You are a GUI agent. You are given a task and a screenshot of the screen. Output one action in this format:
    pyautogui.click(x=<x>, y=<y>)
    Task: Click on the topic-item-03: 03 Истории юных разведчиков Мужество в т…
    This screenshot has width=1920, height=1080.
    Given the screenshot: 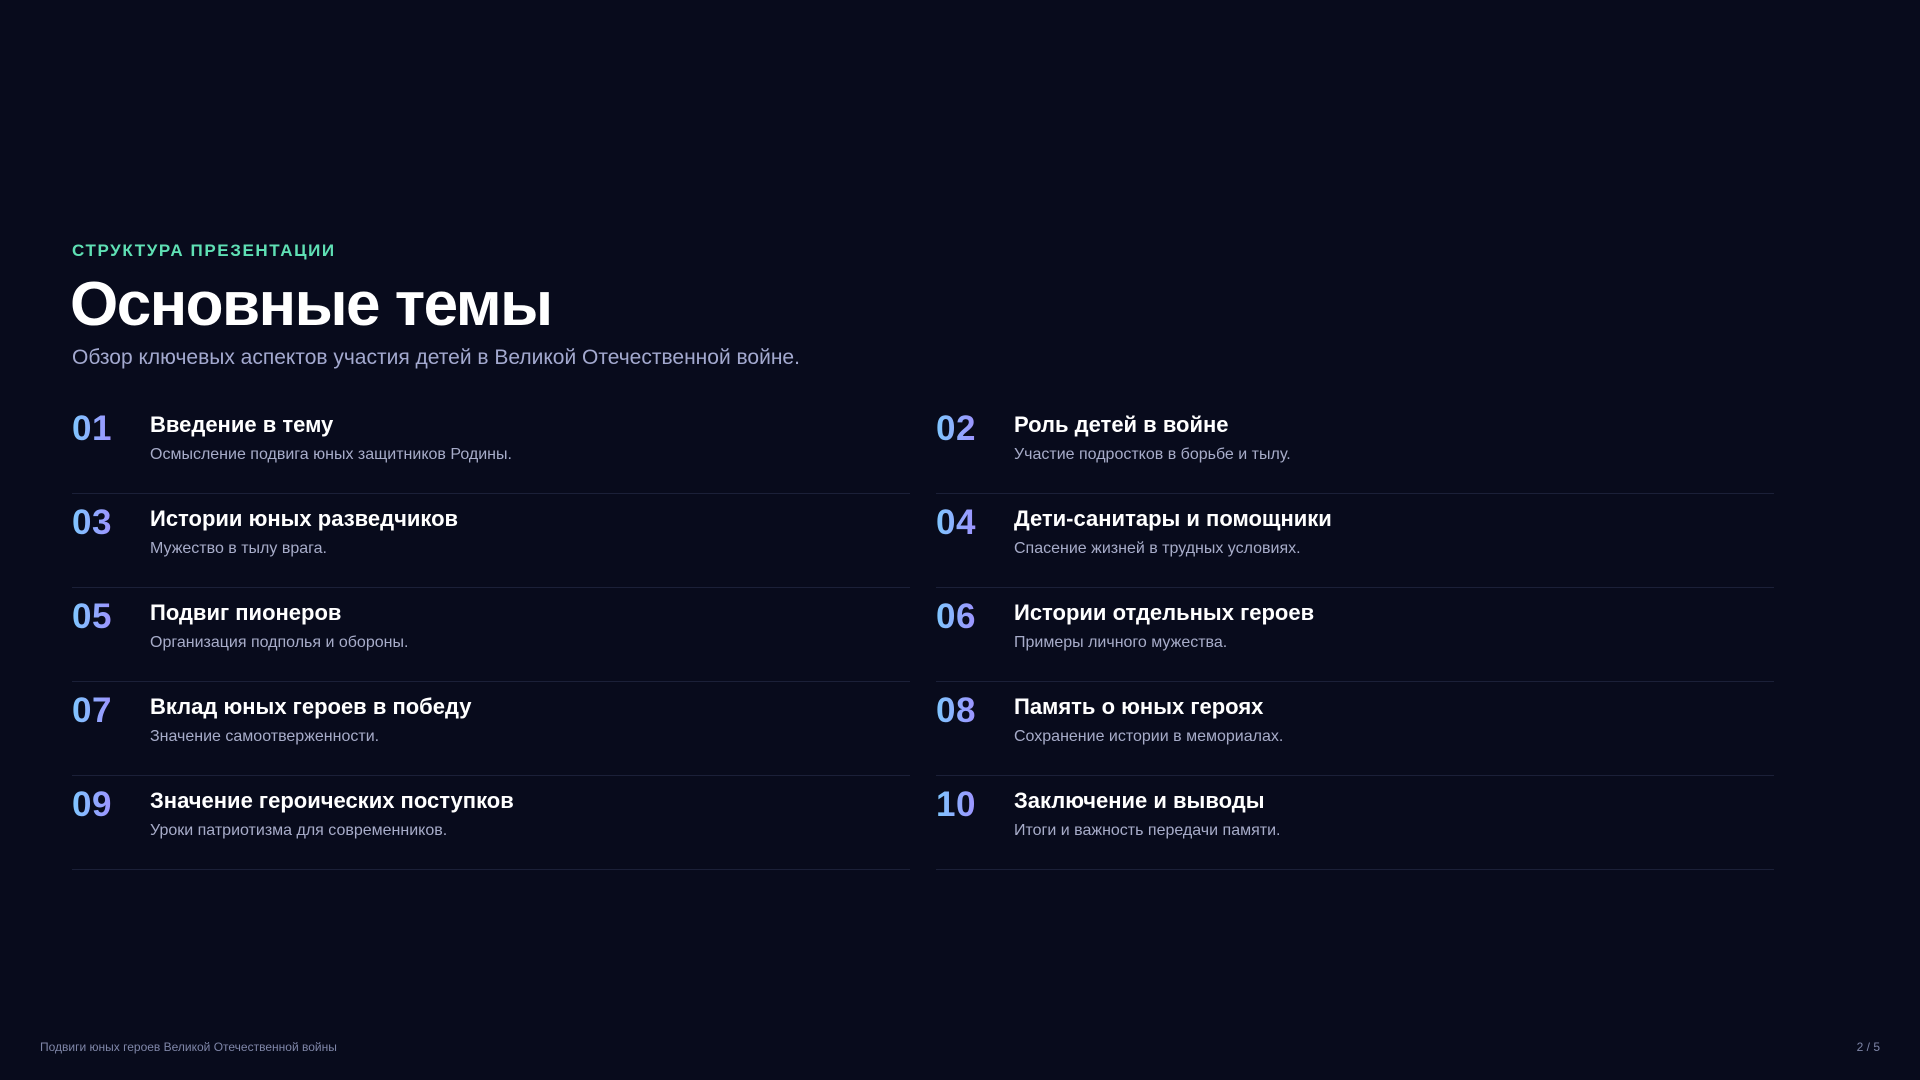 What is the action you would take?
    pyautogui.click(x=491, y=541)
    